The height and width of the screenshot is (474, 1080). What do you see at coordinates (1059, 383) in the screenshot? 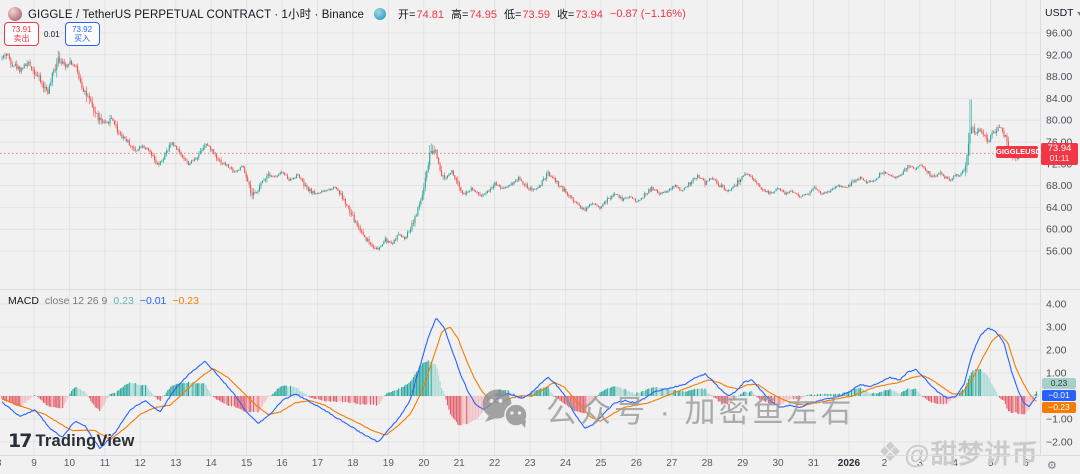
I see `macd-hist-chip: 0.23` at bounding box center [1059, 383].